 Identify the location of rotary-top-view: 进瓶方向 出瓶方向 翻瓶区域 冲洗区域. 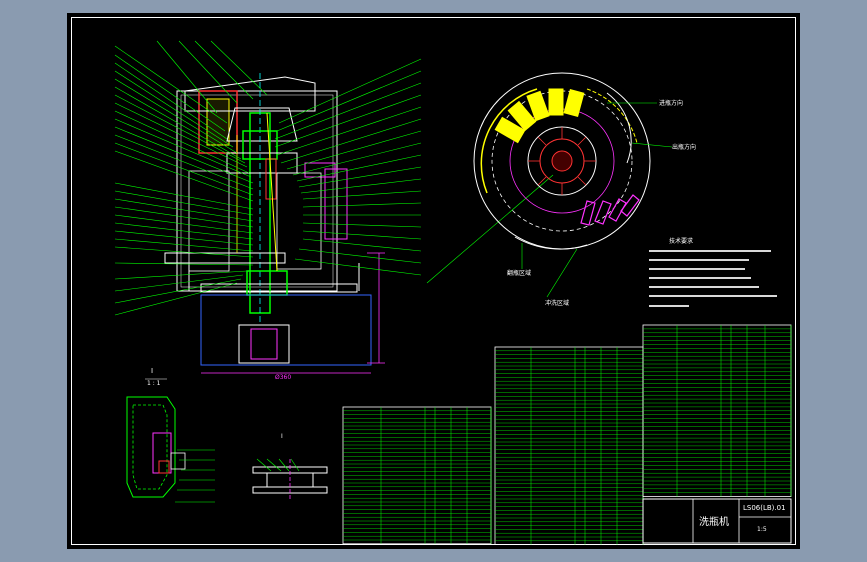
(584, 189).